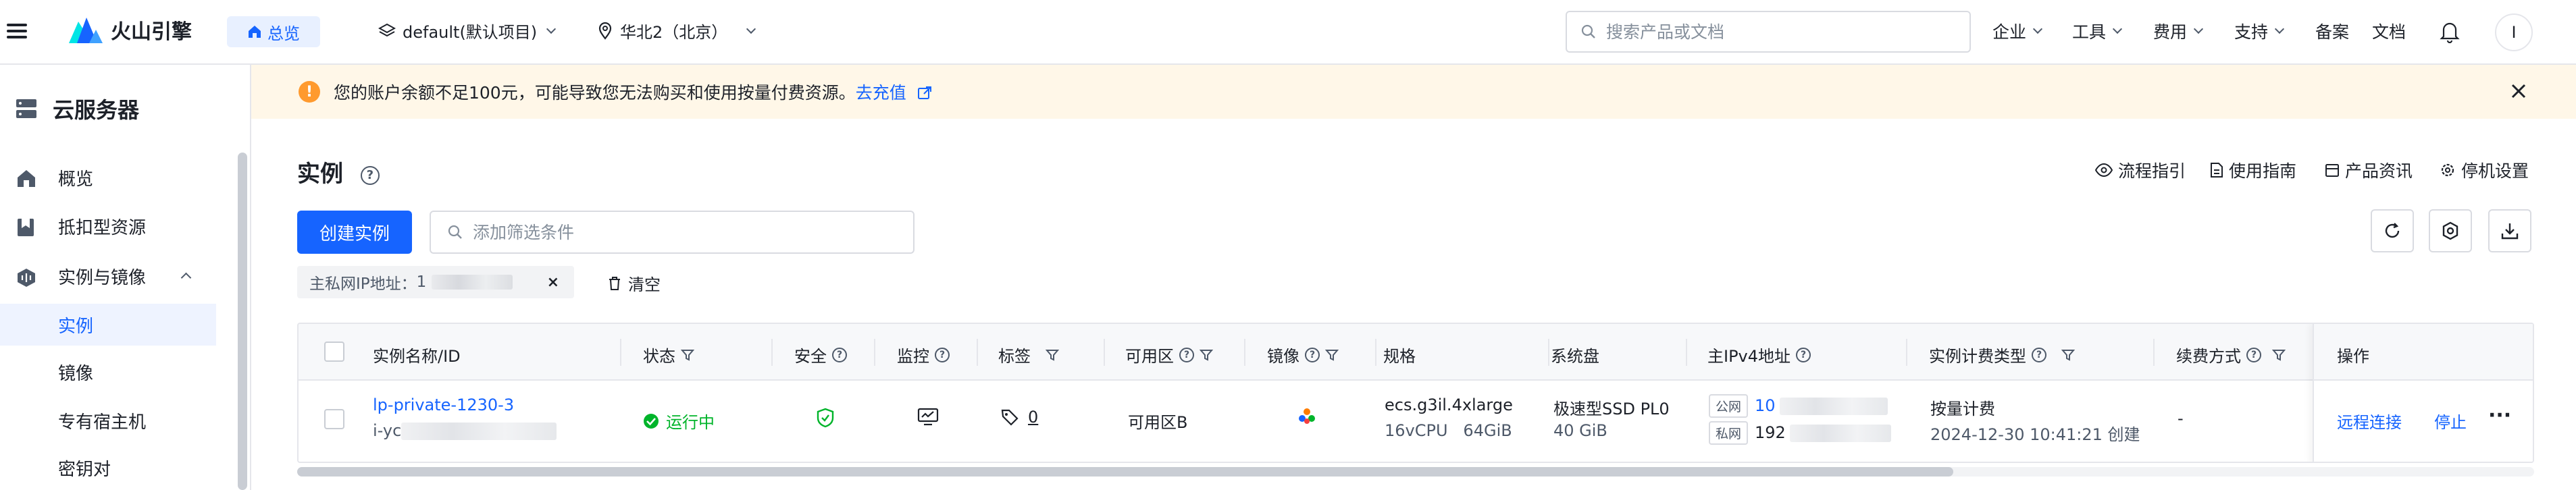  Describe the element at coordinates (2450, 230) in the screenshot. I see `settings-button` at that location.